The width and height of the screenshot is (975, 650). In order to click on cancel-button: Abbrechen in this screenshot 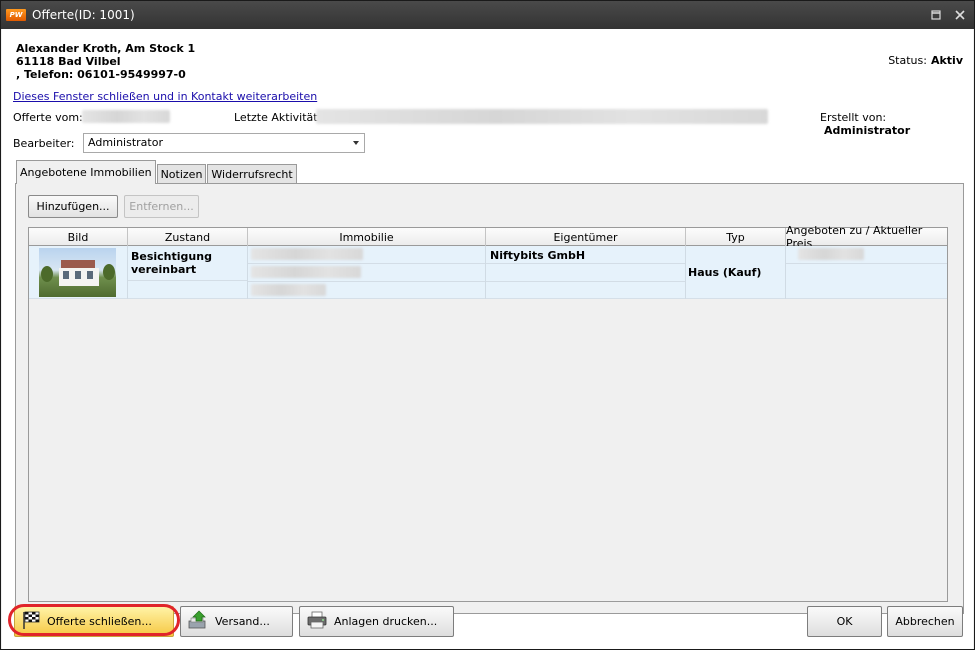, I will do `click(925, 621)`.